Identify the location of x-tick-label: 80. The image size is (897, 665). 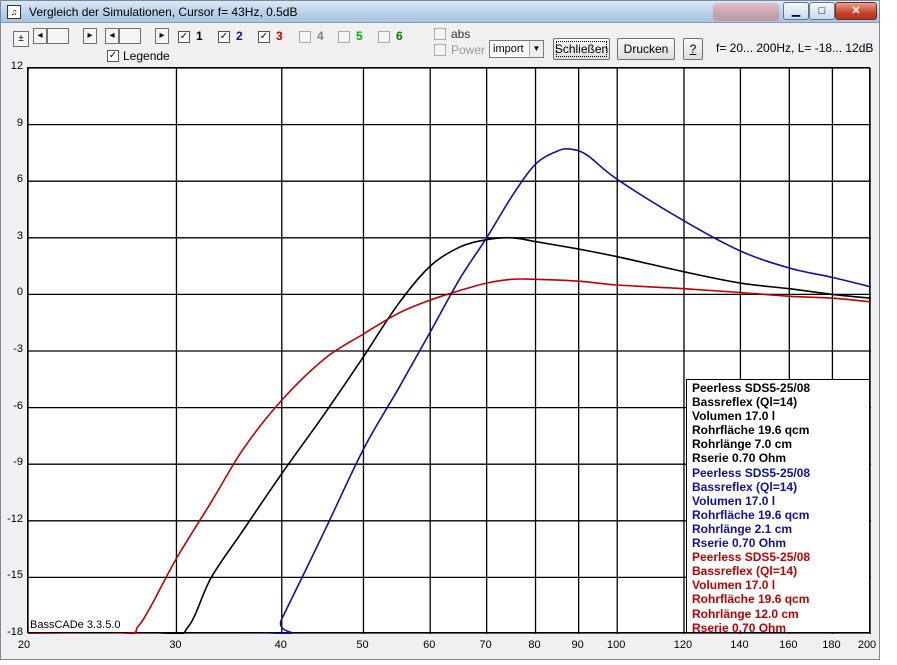
(534, 645).